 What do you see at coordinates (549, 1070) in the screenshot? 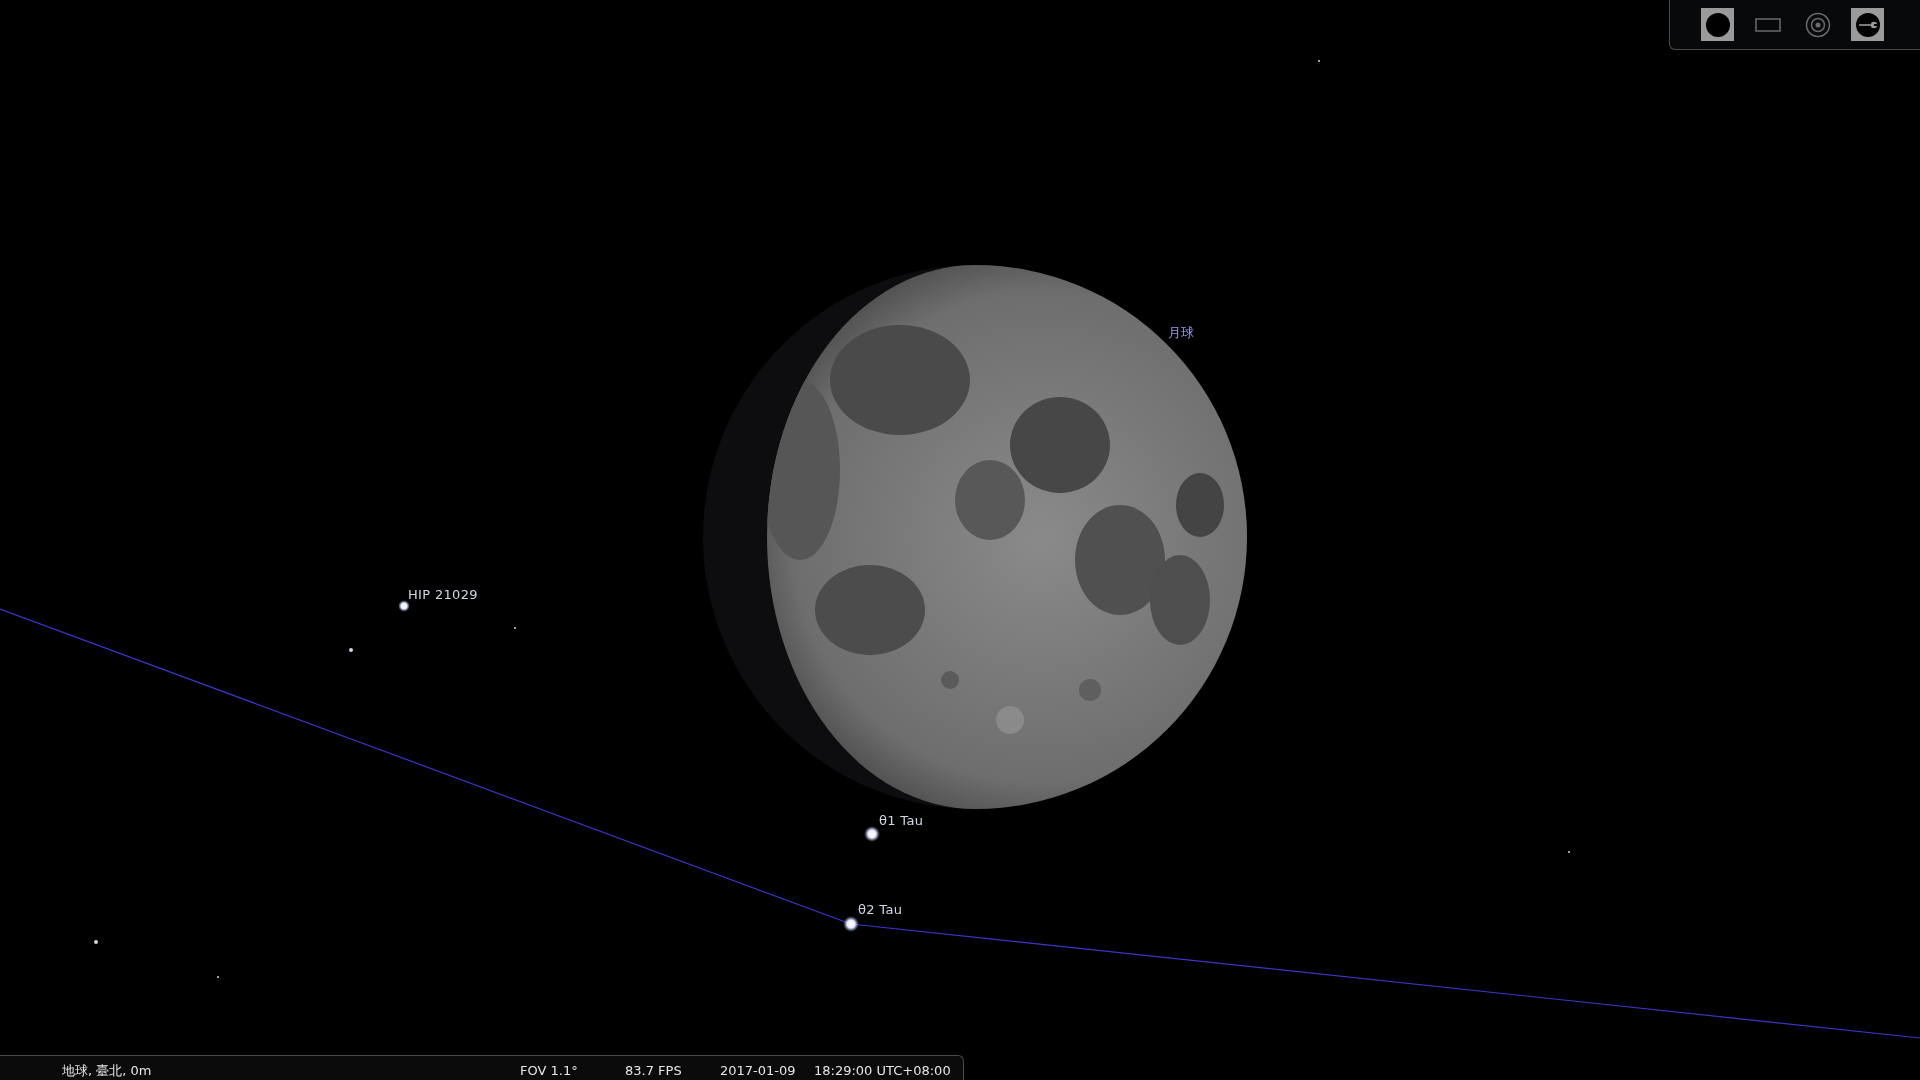
I see `fov-text: FOV 1.1°` at bounding box center [549, 1070].